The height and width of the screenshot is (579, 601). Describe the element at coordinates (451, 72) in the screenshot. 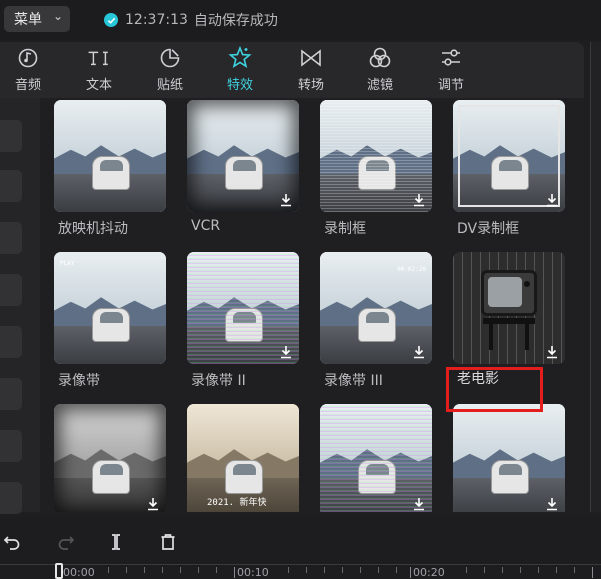

I see `tab-adjust: 调节` at that location.